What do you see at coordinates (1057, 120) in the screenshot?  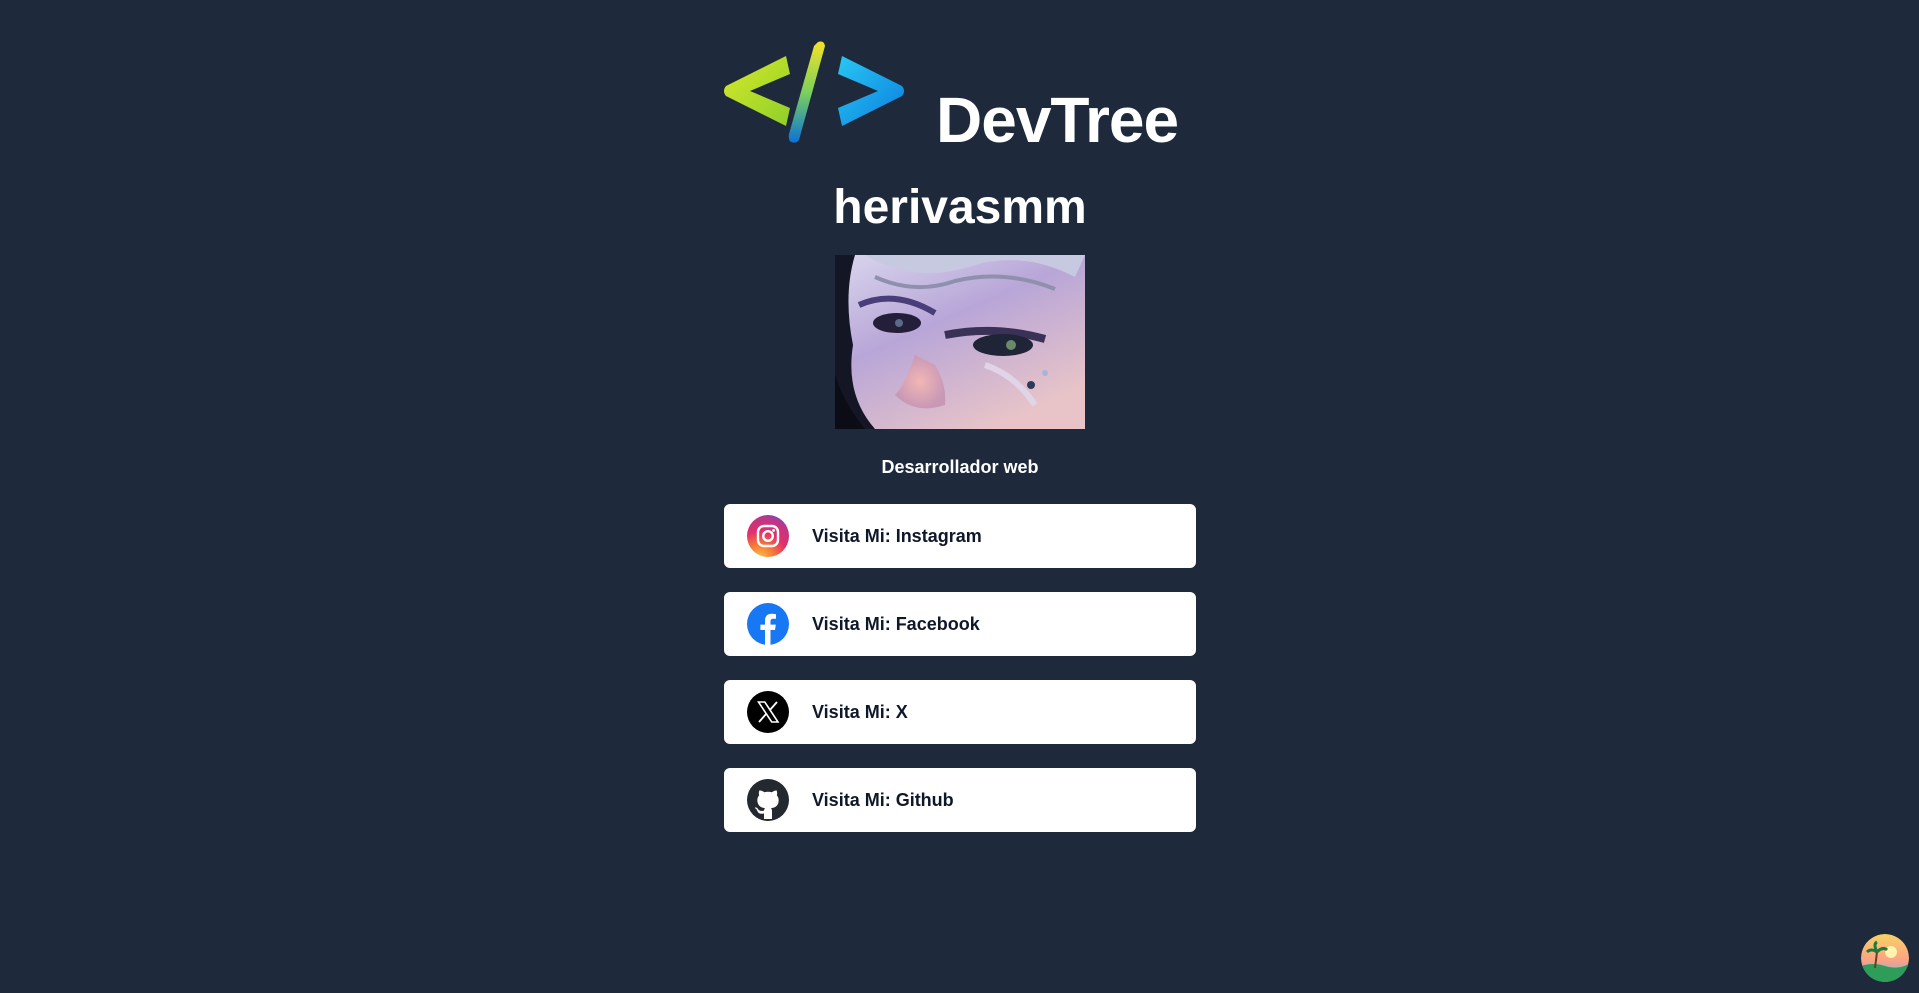 I see `logo-wordmark: DevTree` at bounding box center [1057, 120].